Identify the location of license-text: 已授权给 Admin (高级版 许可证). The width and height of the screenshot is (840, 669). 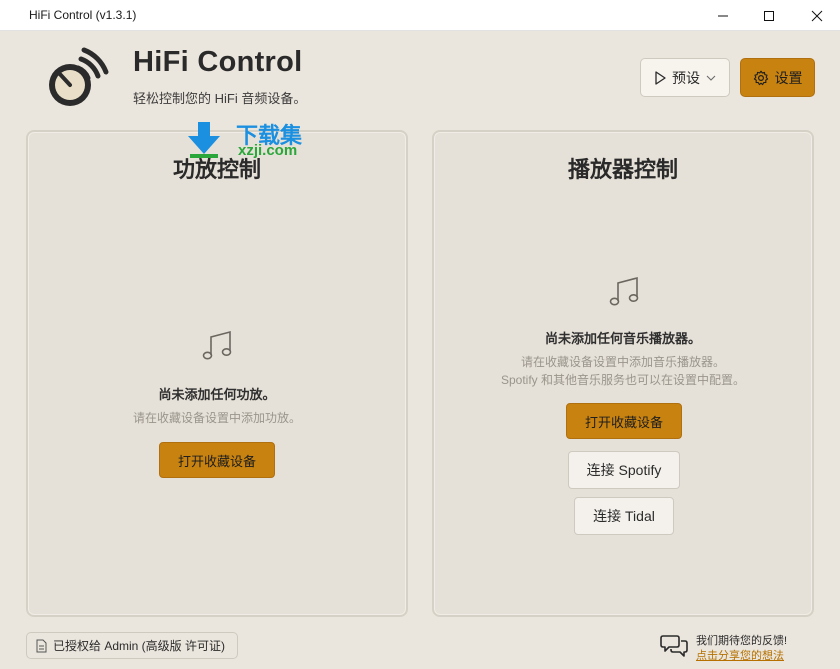
(139, 646).